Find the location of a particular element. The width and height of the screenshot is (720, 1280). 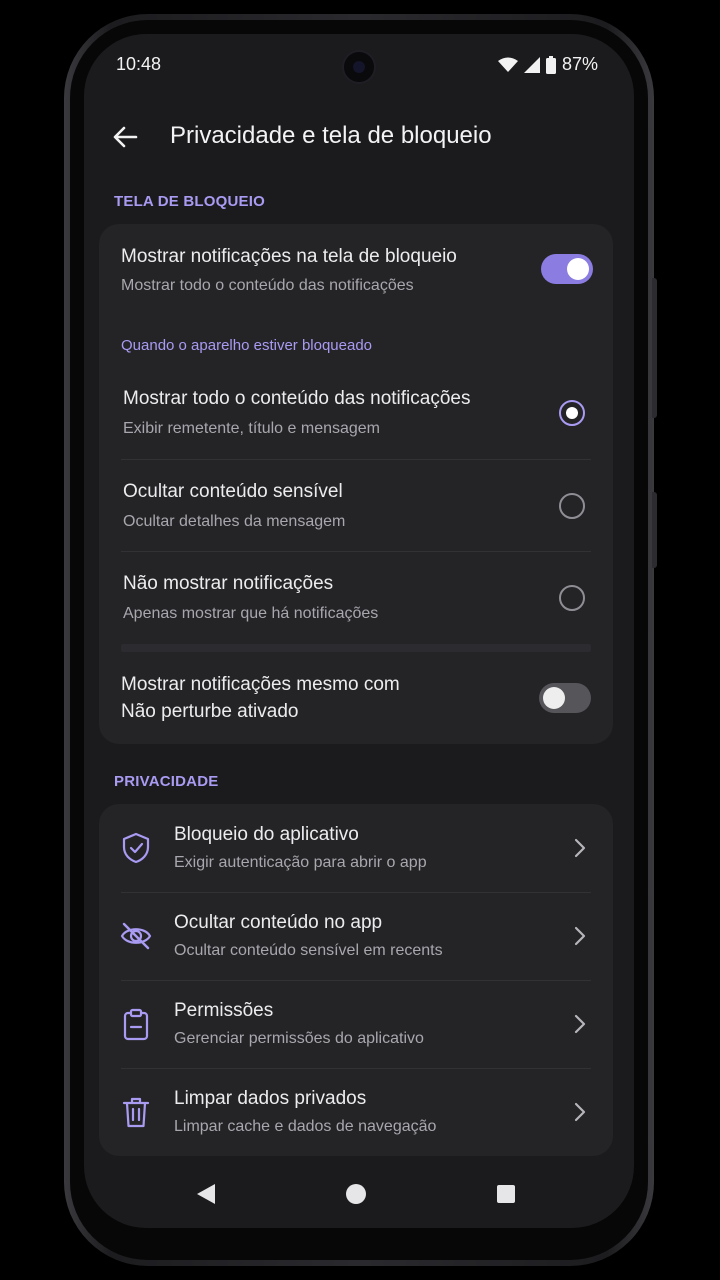

trash-icon is located at coordinates (136, 1112).